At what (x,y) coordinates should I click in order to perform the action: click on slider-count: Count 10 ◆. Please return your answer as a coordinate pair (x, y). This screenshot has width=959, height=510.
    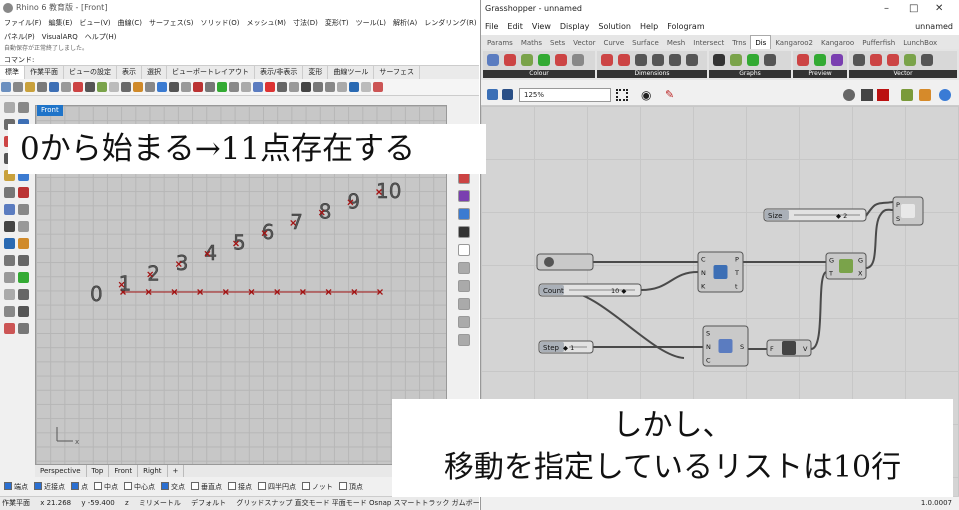
    Looking at the image, I should click on (590, 290).